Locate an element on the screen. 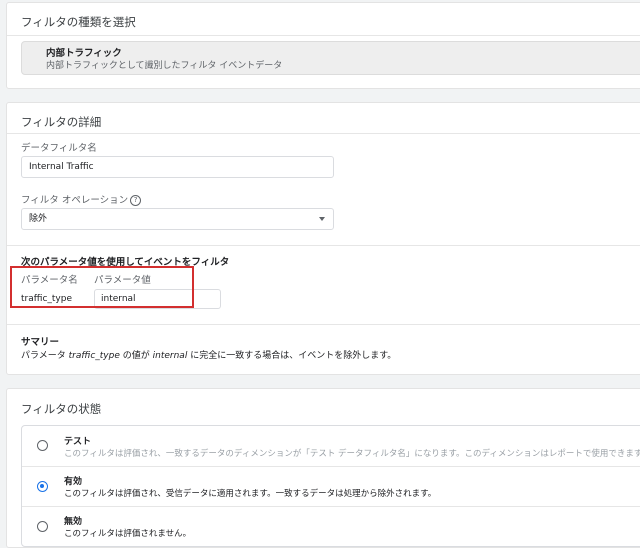 Image resolution: width=640 pixels, height=548 pixels. param-value-input: internal is located at coordinates (157, 299).